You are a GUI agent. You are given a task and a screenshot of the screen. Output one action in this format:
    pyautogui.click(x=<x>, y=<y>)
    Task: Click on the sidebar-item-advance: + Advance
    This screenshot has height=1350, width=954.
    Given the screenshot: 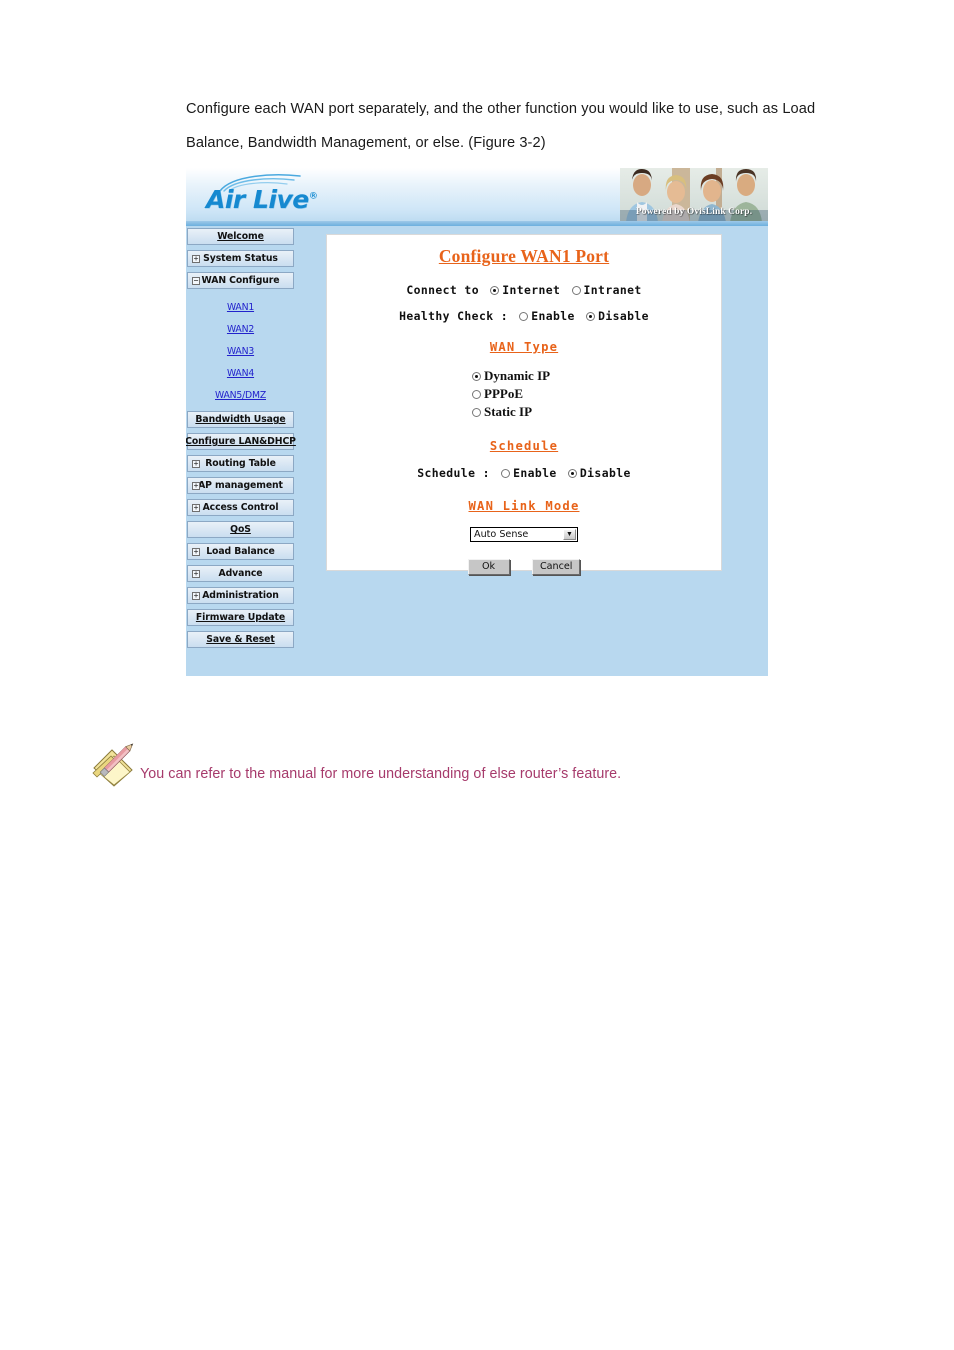 What is the action you would take?
    pyautogui.click(x=240, y=573)
    